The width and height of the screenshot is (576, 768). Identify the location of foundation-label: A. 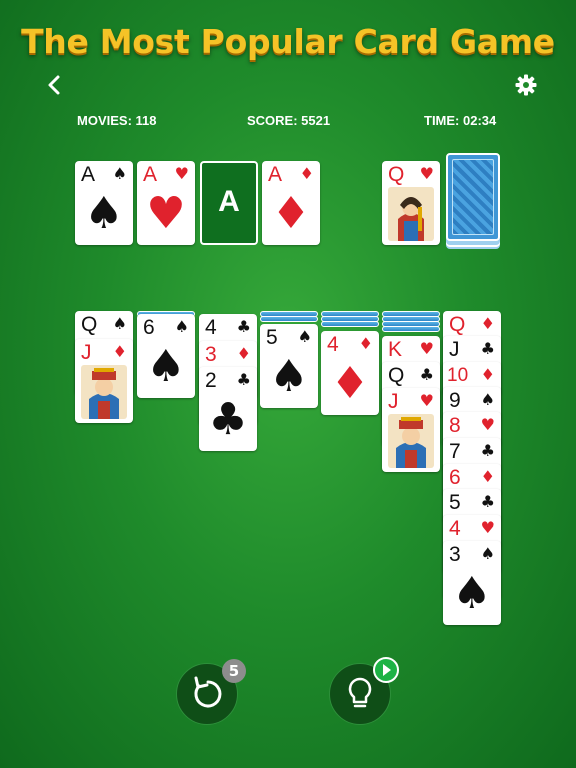
(229, 201).